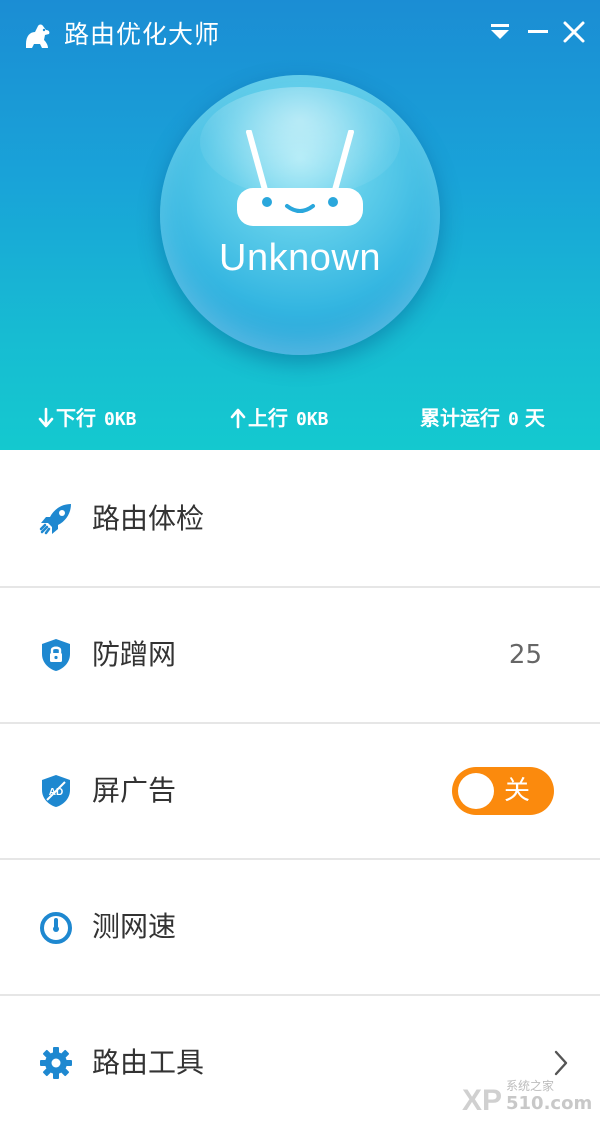  Describe the element at coordinates (148, 1062) in the screenshot. I see `menu-label-router-tools: 路由工具` at that location.